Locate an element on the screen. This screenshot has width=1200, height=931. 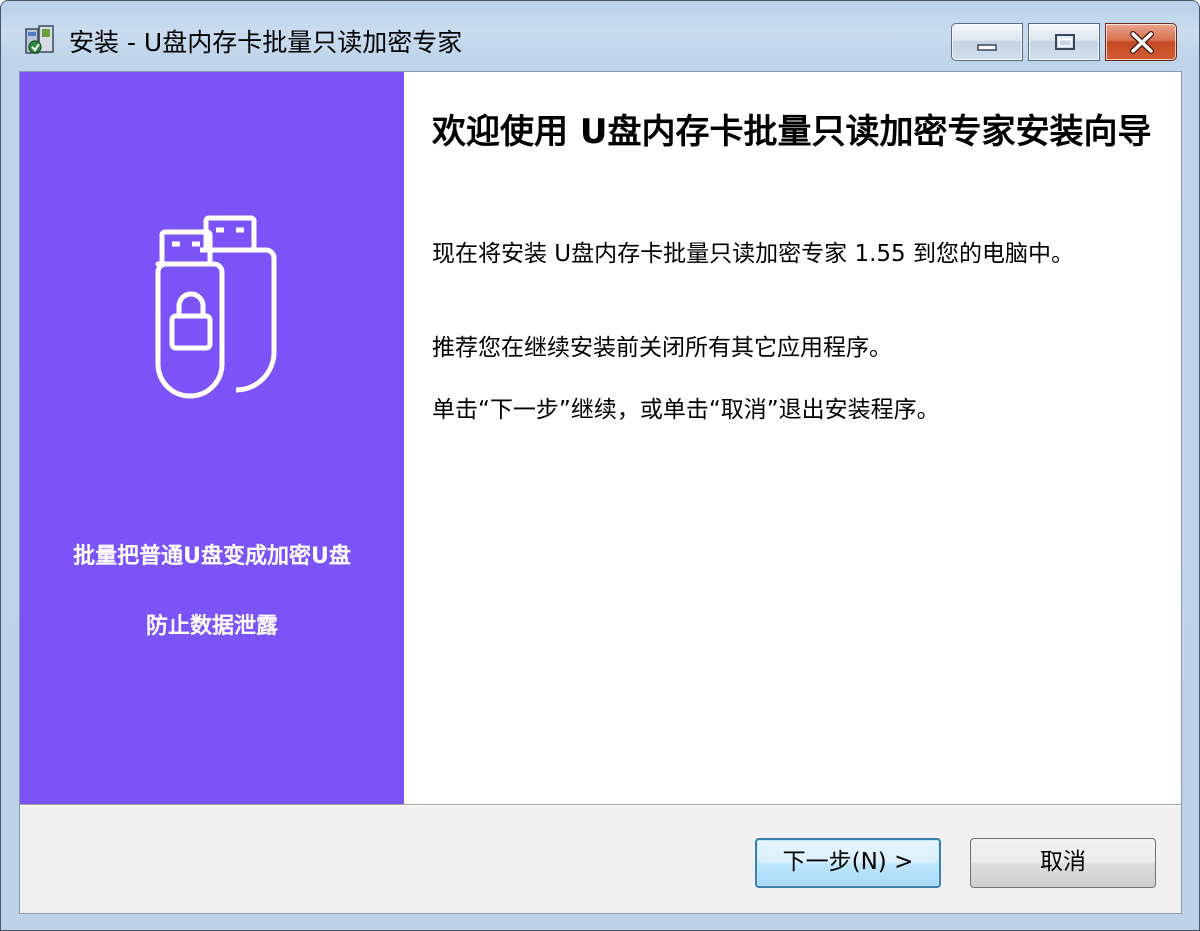
close-apps-advice: 推荐您在继续安装前关闭所有其它应用程序。 is located at coordinates (662, 348).